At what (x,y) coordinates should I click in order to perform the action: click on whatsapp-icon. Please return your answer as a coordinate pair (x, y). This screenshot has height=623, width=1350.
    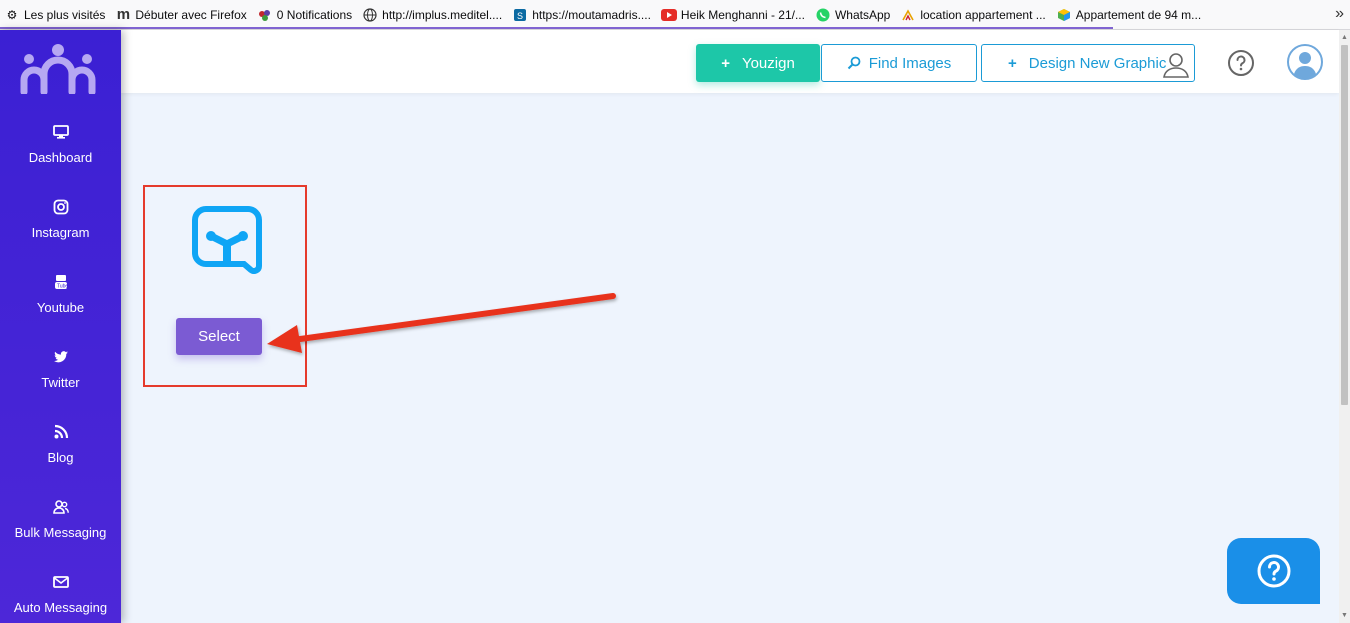
    Looking at the image, I should click on (823, 15).